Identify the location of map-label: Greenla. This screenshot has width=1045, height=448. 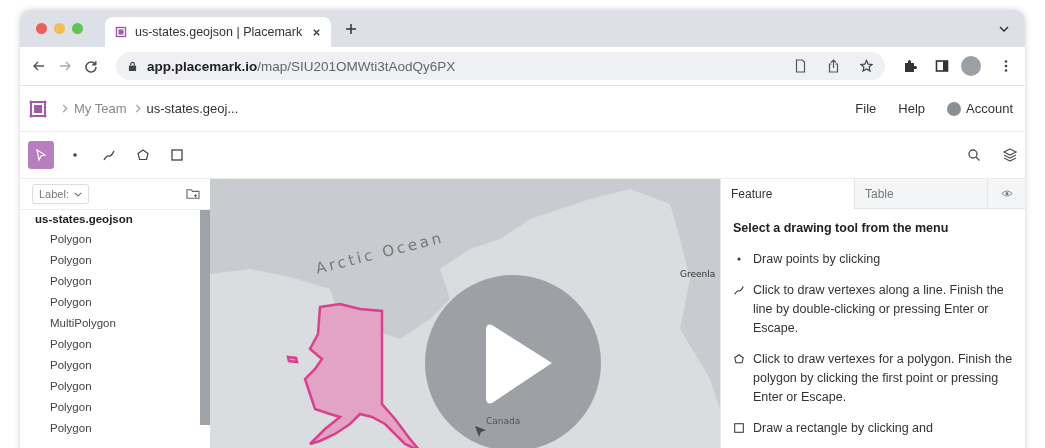
(698, 274).